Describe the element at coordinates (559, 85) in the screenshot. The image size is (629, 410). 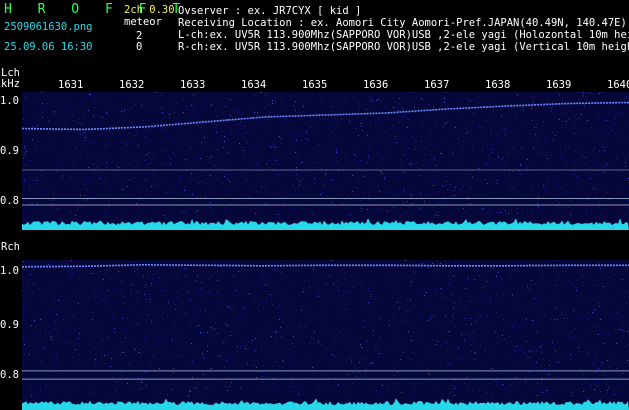
I see `time-label-1639: 1639` at that location.